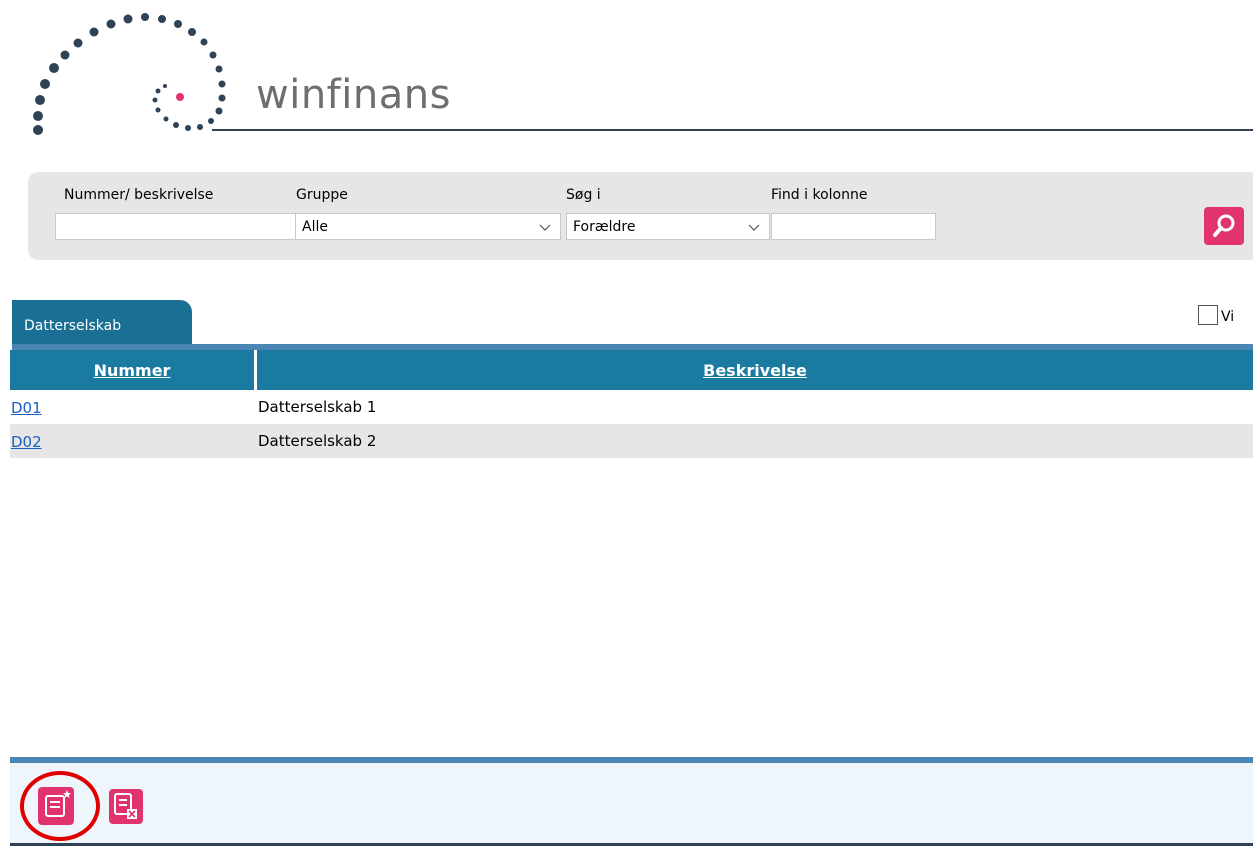  I want to click on footer-toolbar, so click(631, 803).